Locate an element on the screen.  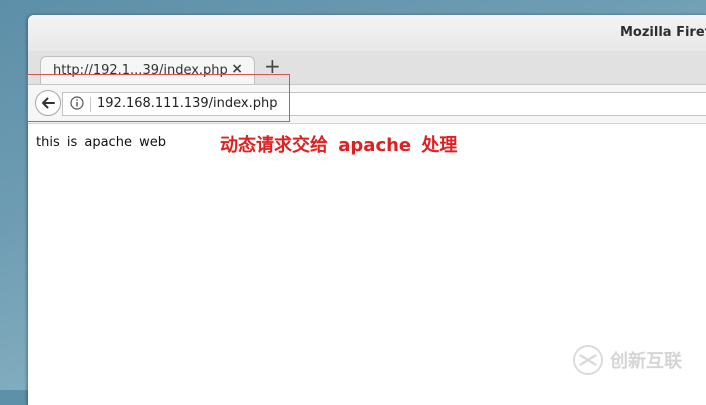
window-title: Mozilla Firefox is located at coordinates (663, 32).